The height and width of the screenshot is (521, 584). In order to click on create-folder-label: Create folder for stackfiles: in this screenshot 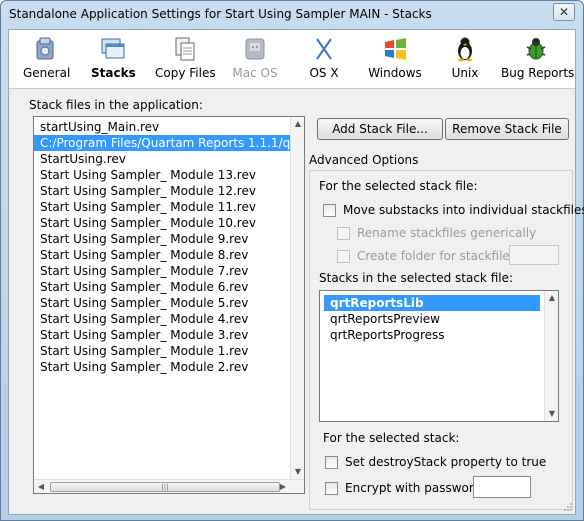, I will do `click(439, 256)`.